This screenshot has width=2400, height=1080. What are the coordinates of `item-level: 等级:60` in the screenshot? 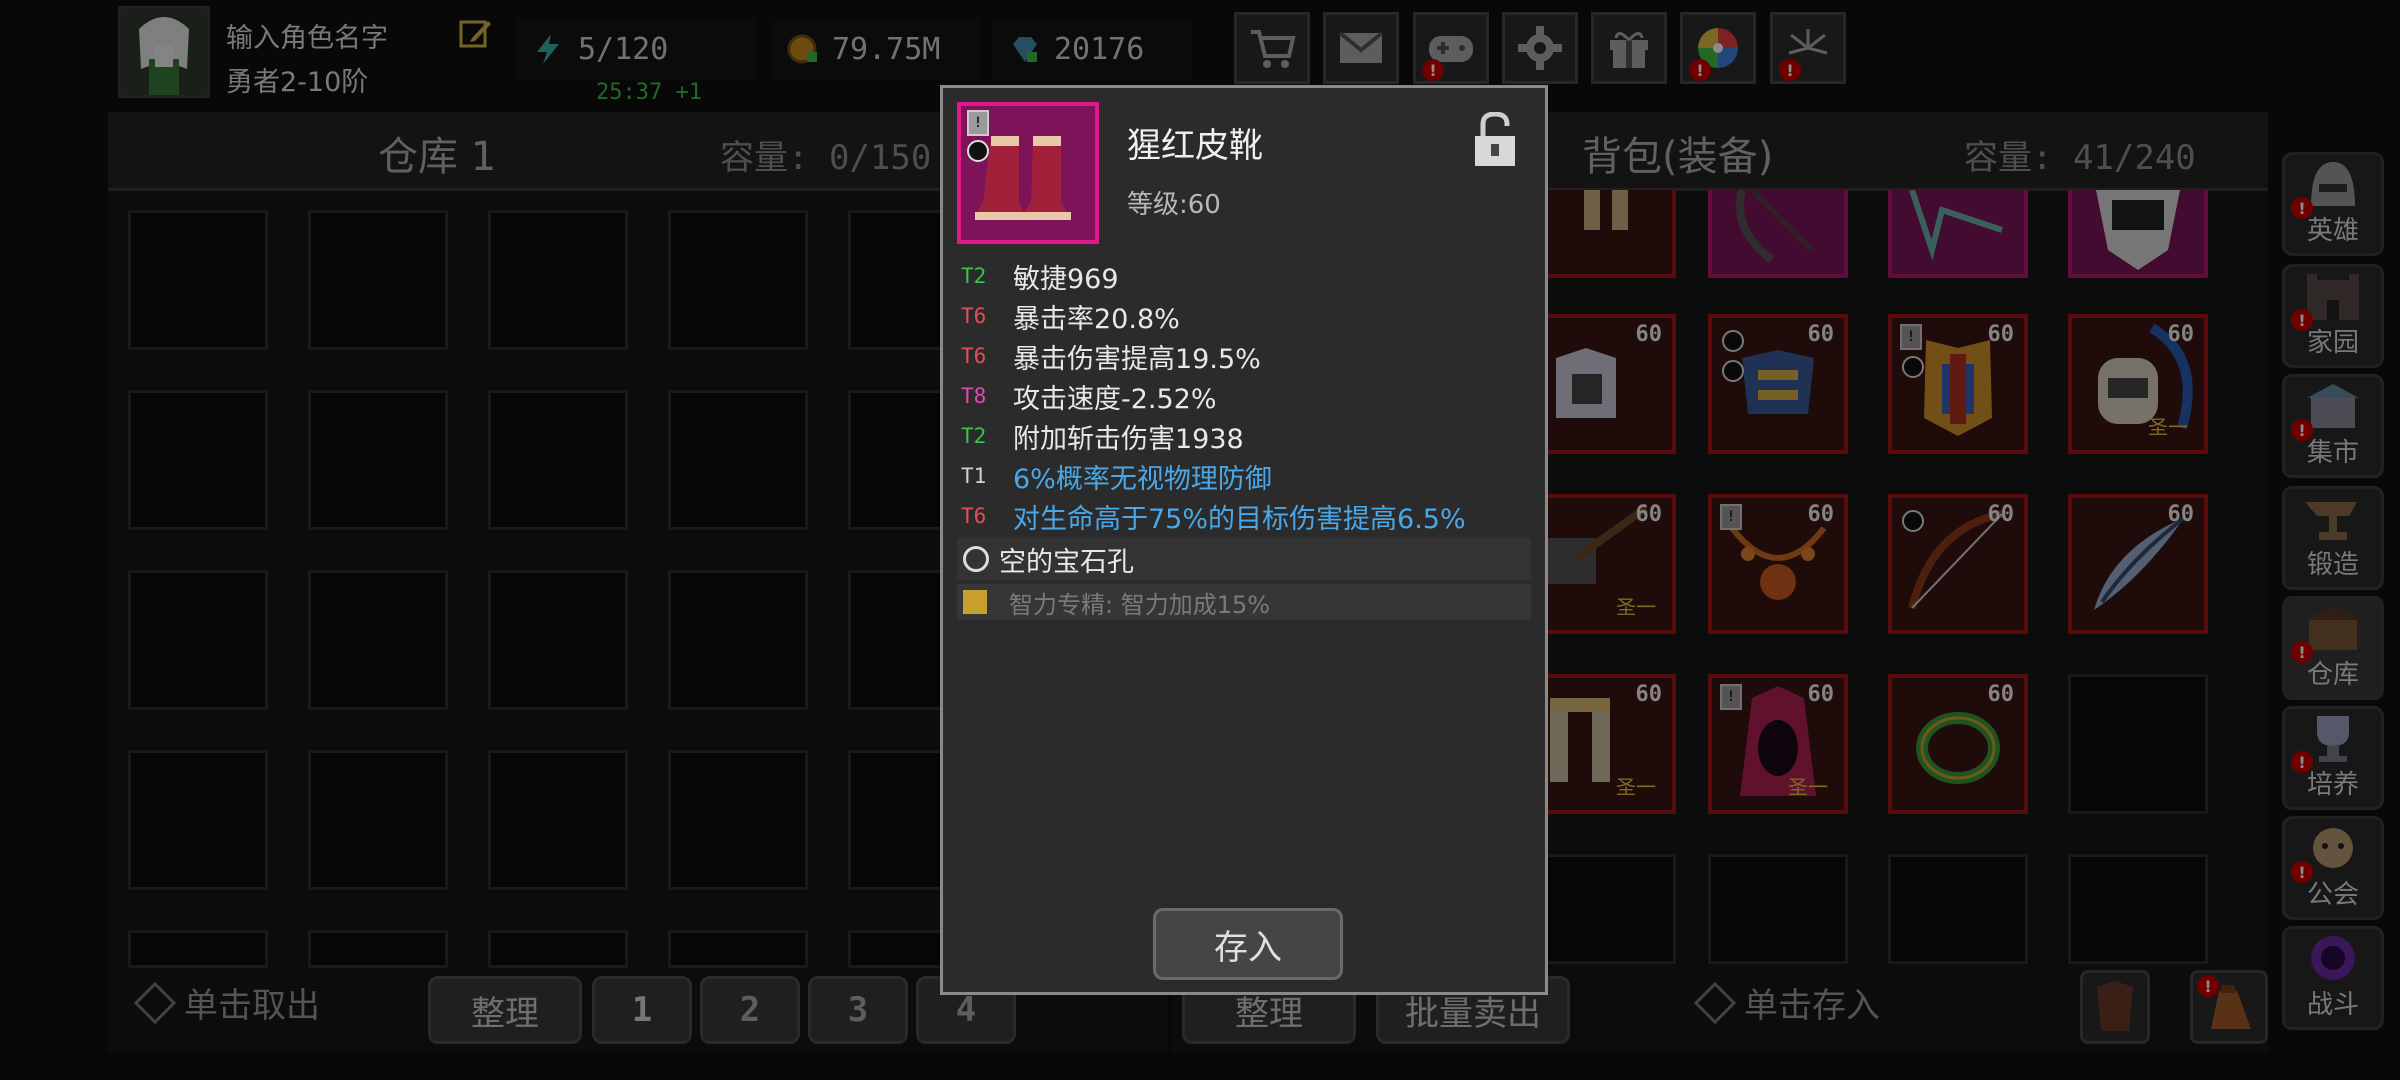 It's located at (1174, 205).